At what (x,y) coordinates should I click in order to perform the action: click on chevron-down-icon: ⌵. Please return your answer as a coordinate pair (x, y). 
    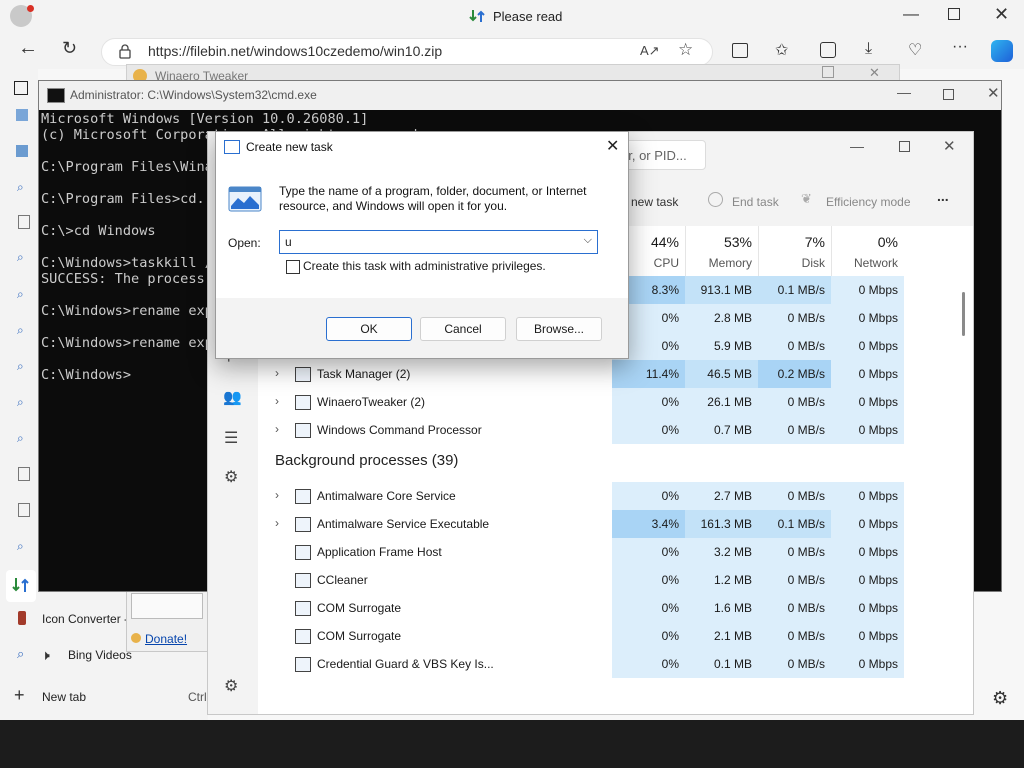
    Looking at the image, I should click on (588, 240).